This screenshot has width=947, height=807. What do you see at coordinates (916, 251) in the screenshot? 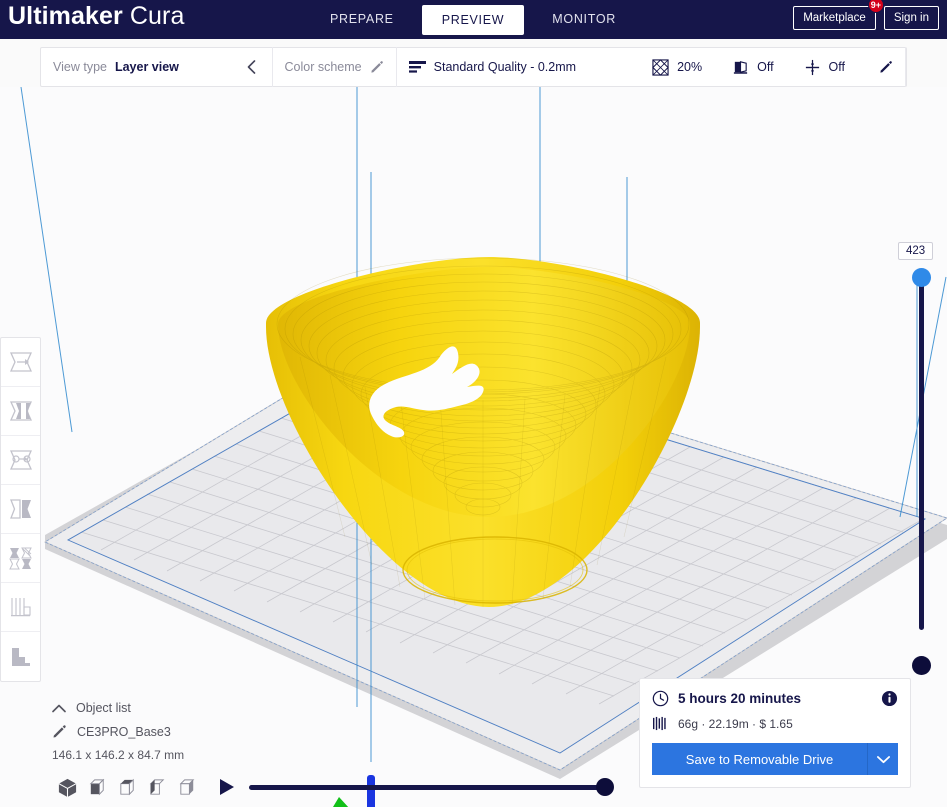
I see `layer-slider-value: 423` at bounding box center [916, 251].